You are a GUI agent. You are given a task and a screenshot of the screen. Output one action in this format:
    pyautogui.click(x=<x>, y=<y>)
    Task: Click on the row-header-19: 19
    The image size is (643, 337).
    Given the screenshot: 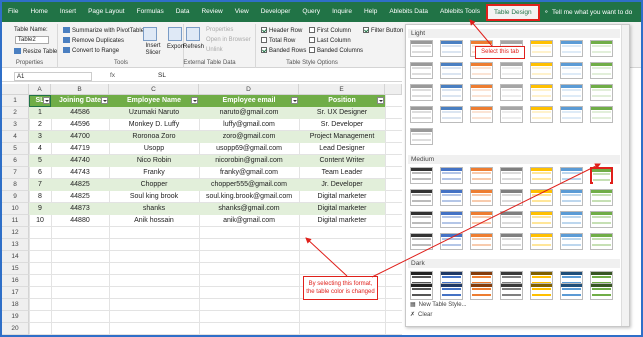 What is the action you would take?
    pyautogui.click(x=15, y=317)
    